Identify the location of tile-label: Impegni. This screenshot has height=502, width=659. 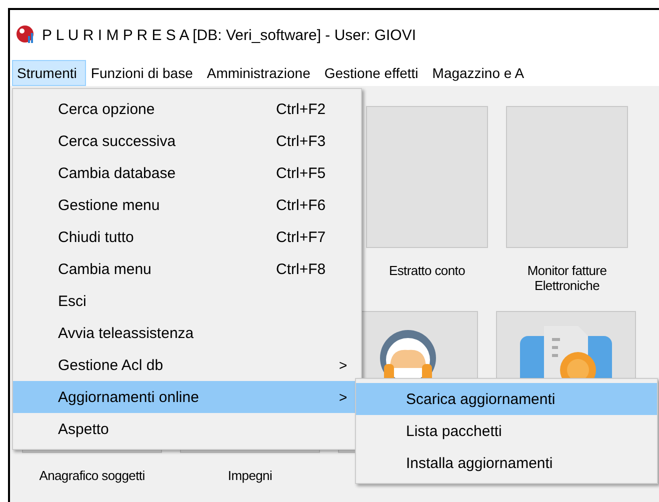
(250, 475).